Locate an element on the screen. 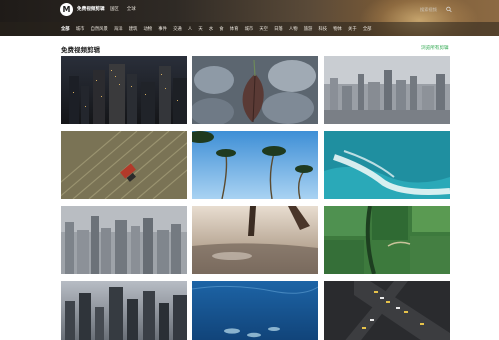 This screenshot has width=499, height=340. logo-letter: M is located at coordinates (66, 9).